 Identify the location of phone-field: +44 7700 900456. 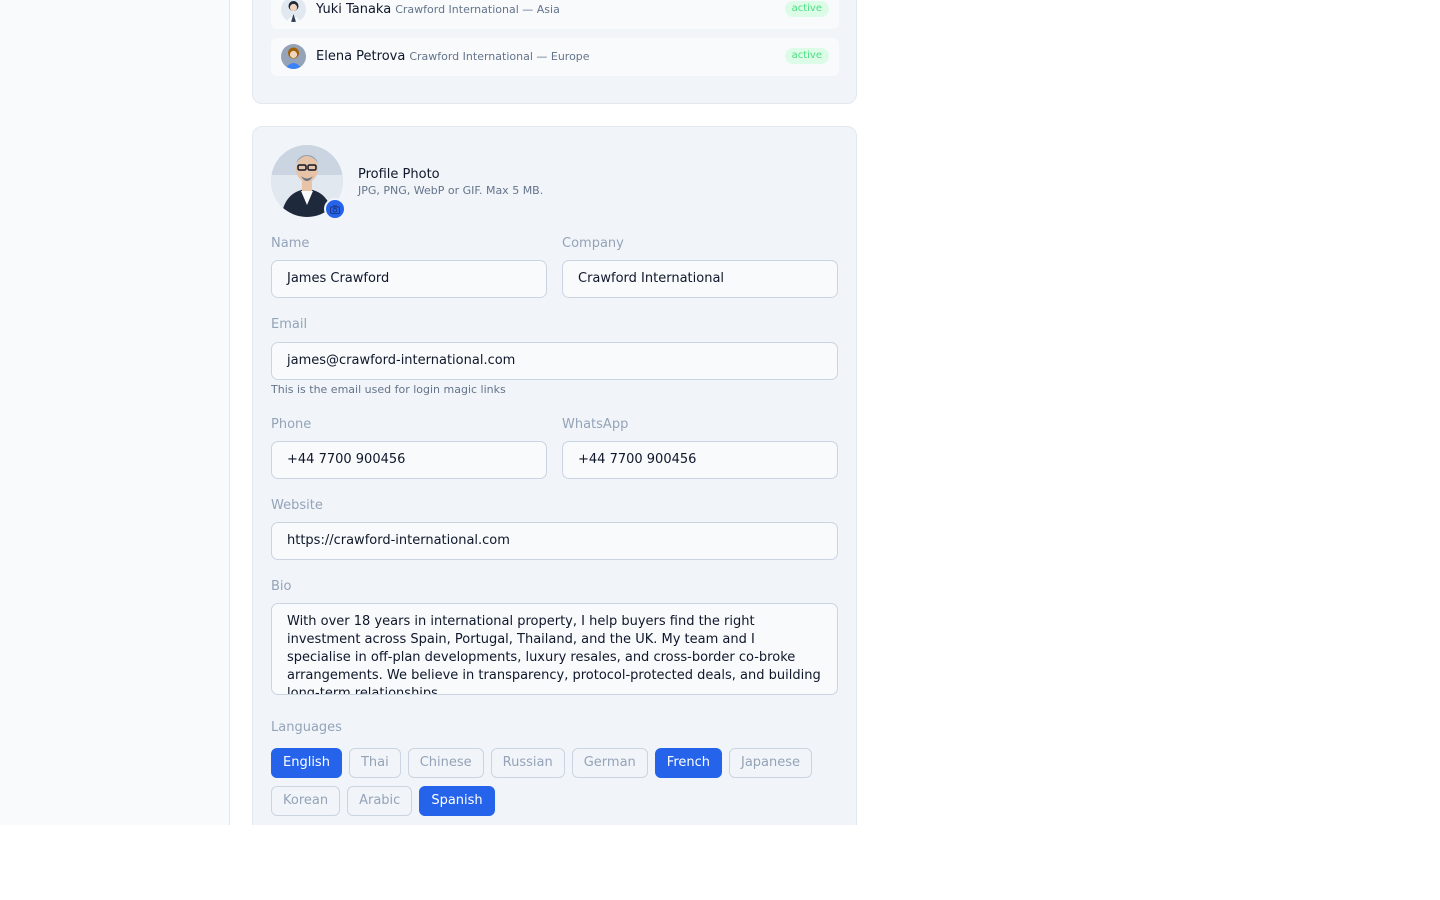
(409, 460).